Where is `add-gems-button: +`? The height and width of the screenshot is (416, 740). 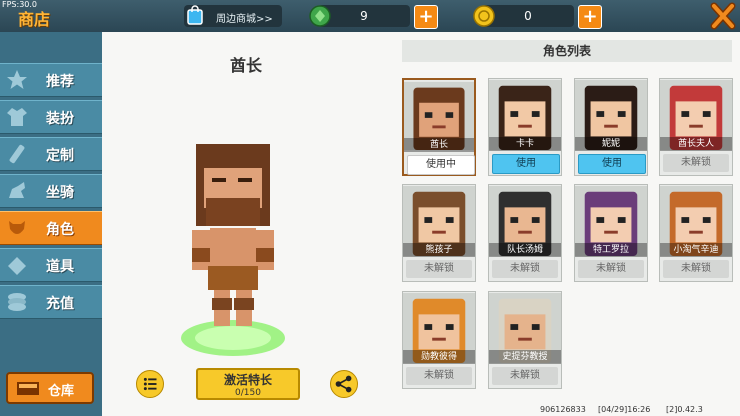
add-gems-button: + is located at coordinates (426, 17).